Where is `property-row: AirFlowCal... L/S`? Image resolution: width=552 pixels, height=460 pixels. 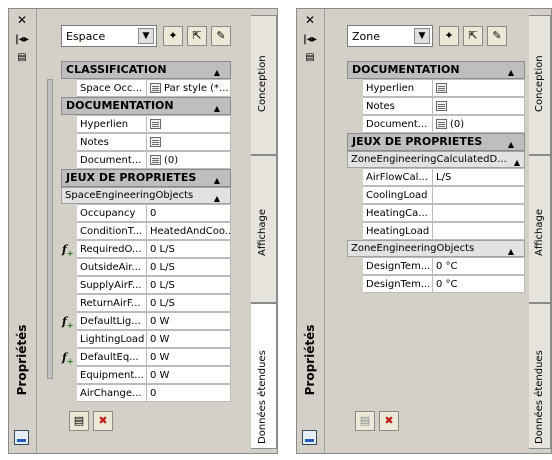
property-row: AirFlowCal... L/S is located at coordinates (436, 177).